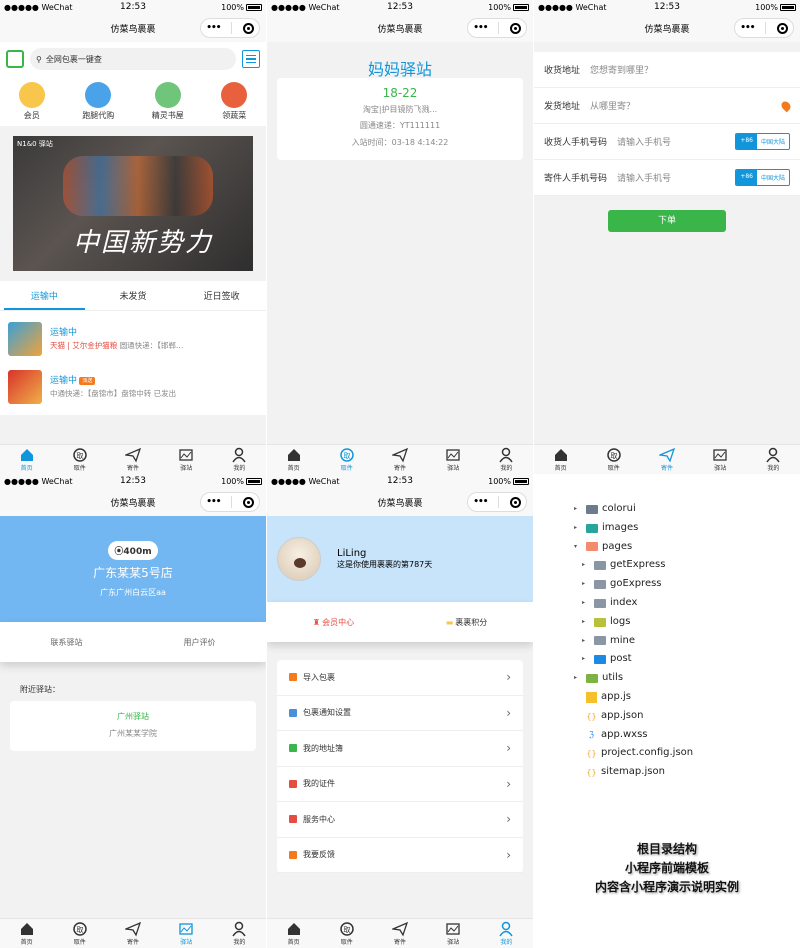 The height and width of the screenshot is (948, 800). I want to click on receiver-phone-field: 收货人手机号码 请输入手机号 +86 中国大陆, so click(667, 142).